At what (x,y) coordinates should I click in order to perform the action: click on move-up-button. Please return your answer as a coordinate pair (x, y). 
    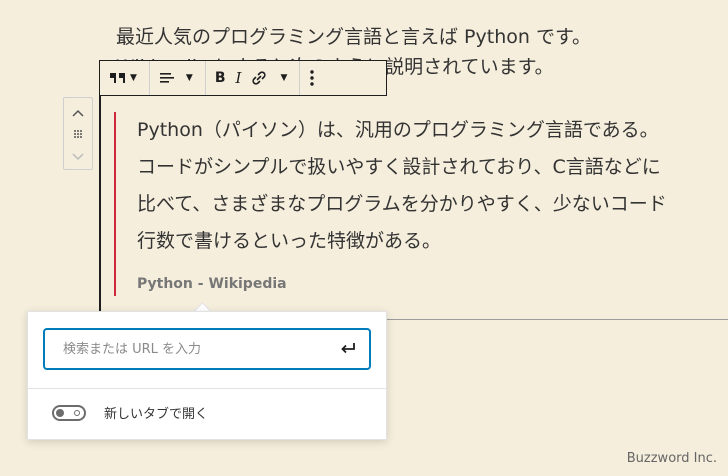
    Looking at the image, I should click on (78, 112).